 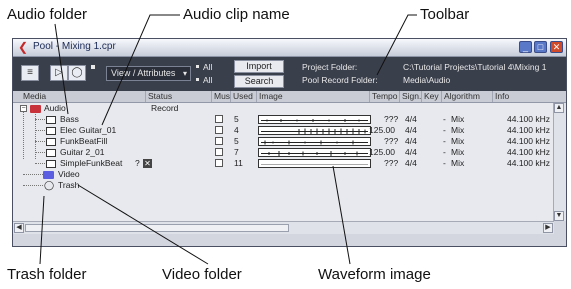 I want to click on col-key: Key, so click(x=431, y=96).